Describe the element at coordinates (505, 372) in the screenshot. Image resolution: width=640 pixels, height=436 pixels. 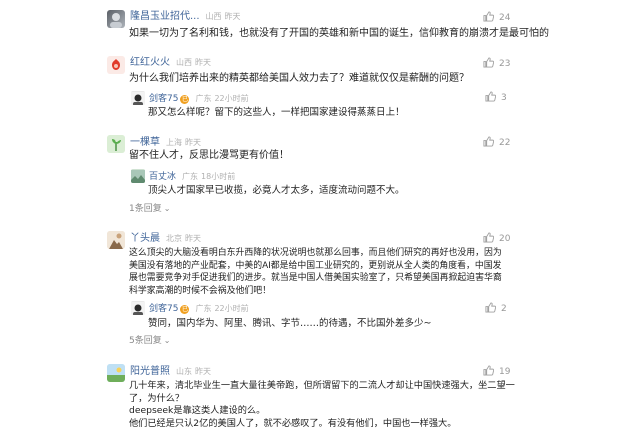
I see `like-count: 19` at that location.